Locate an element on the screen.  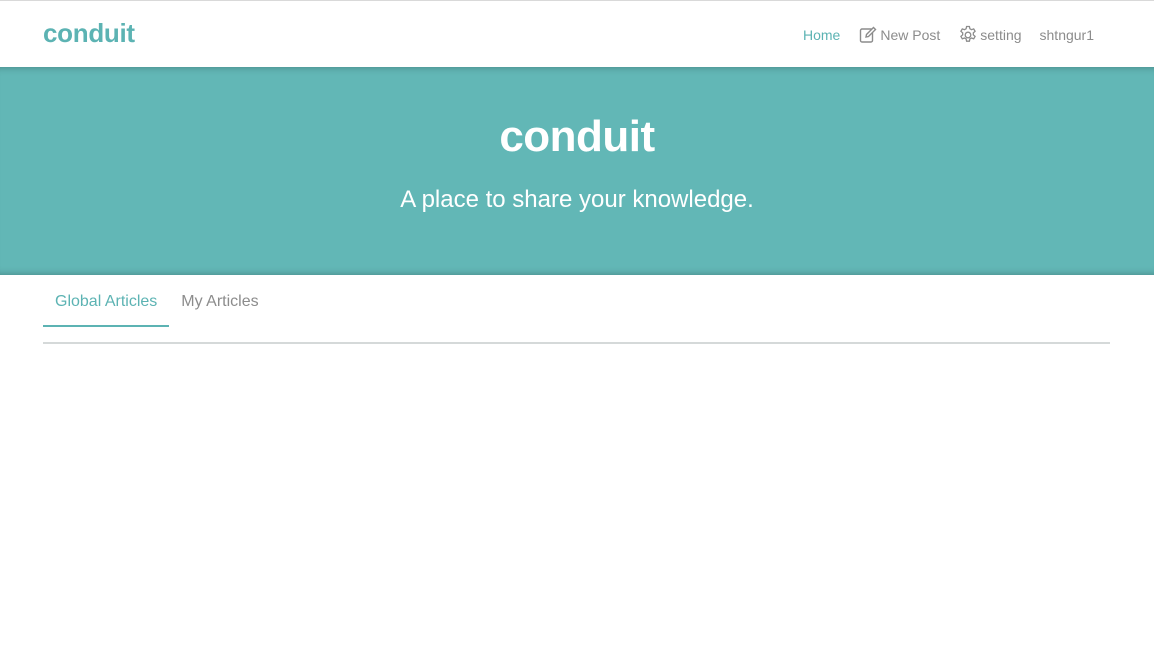
gear-icon is located at coordinates (968, 35).